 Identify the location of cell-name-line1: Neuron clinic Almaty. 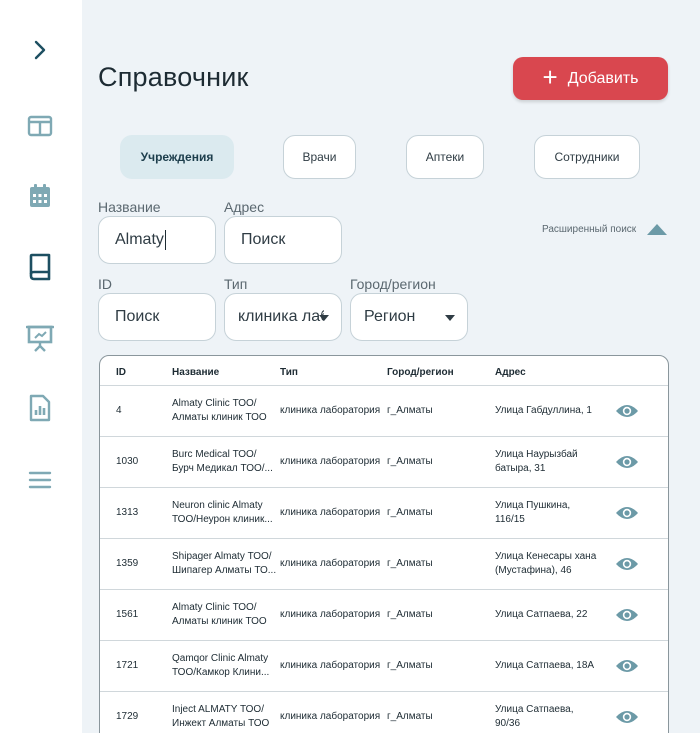
(217, 505).